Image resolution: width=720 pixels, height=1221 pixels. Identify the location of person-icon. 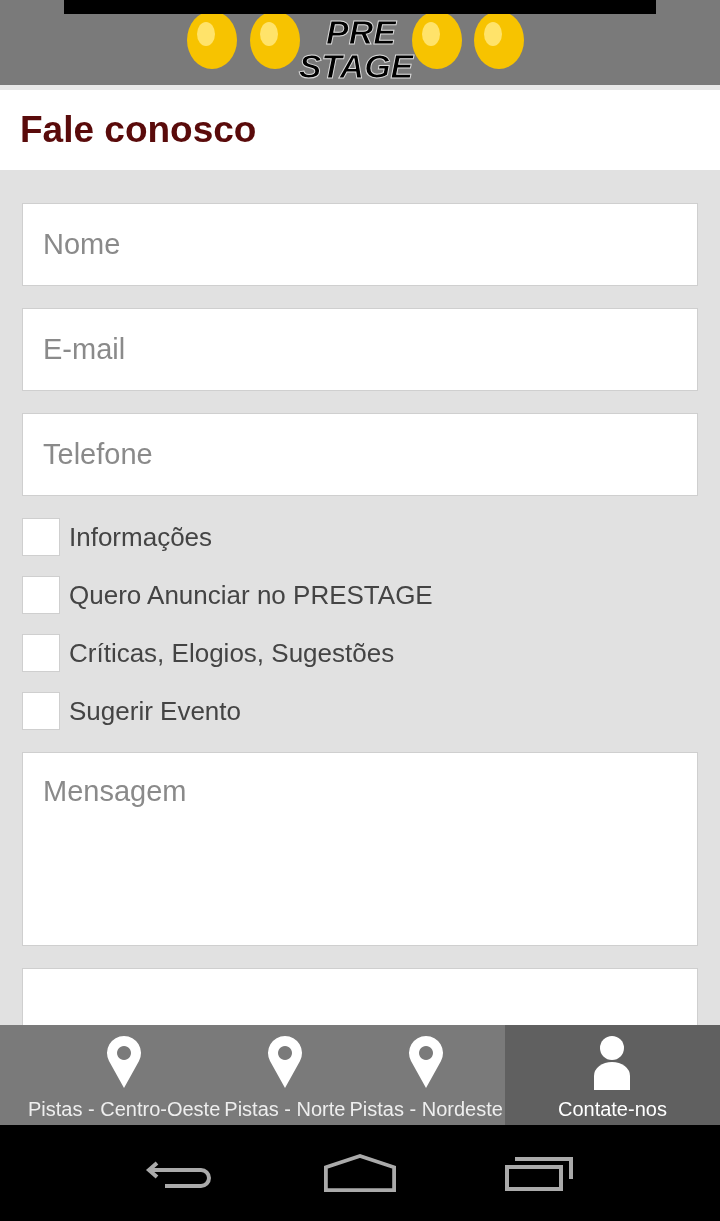
(612, 1063).